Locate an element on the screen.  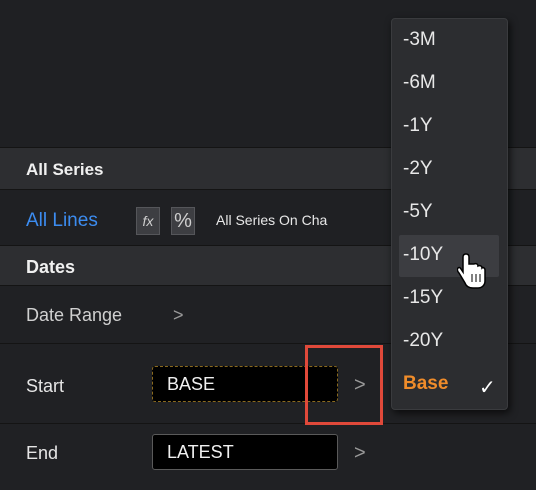
all-series-on-chart-label: All Series On Cha is located at coordinates (271, 220).